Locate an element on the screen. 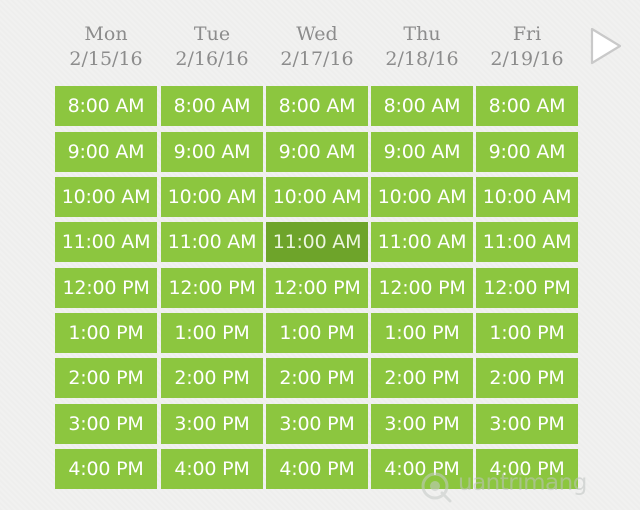  next-week-button is located at coordinates (606, 46).